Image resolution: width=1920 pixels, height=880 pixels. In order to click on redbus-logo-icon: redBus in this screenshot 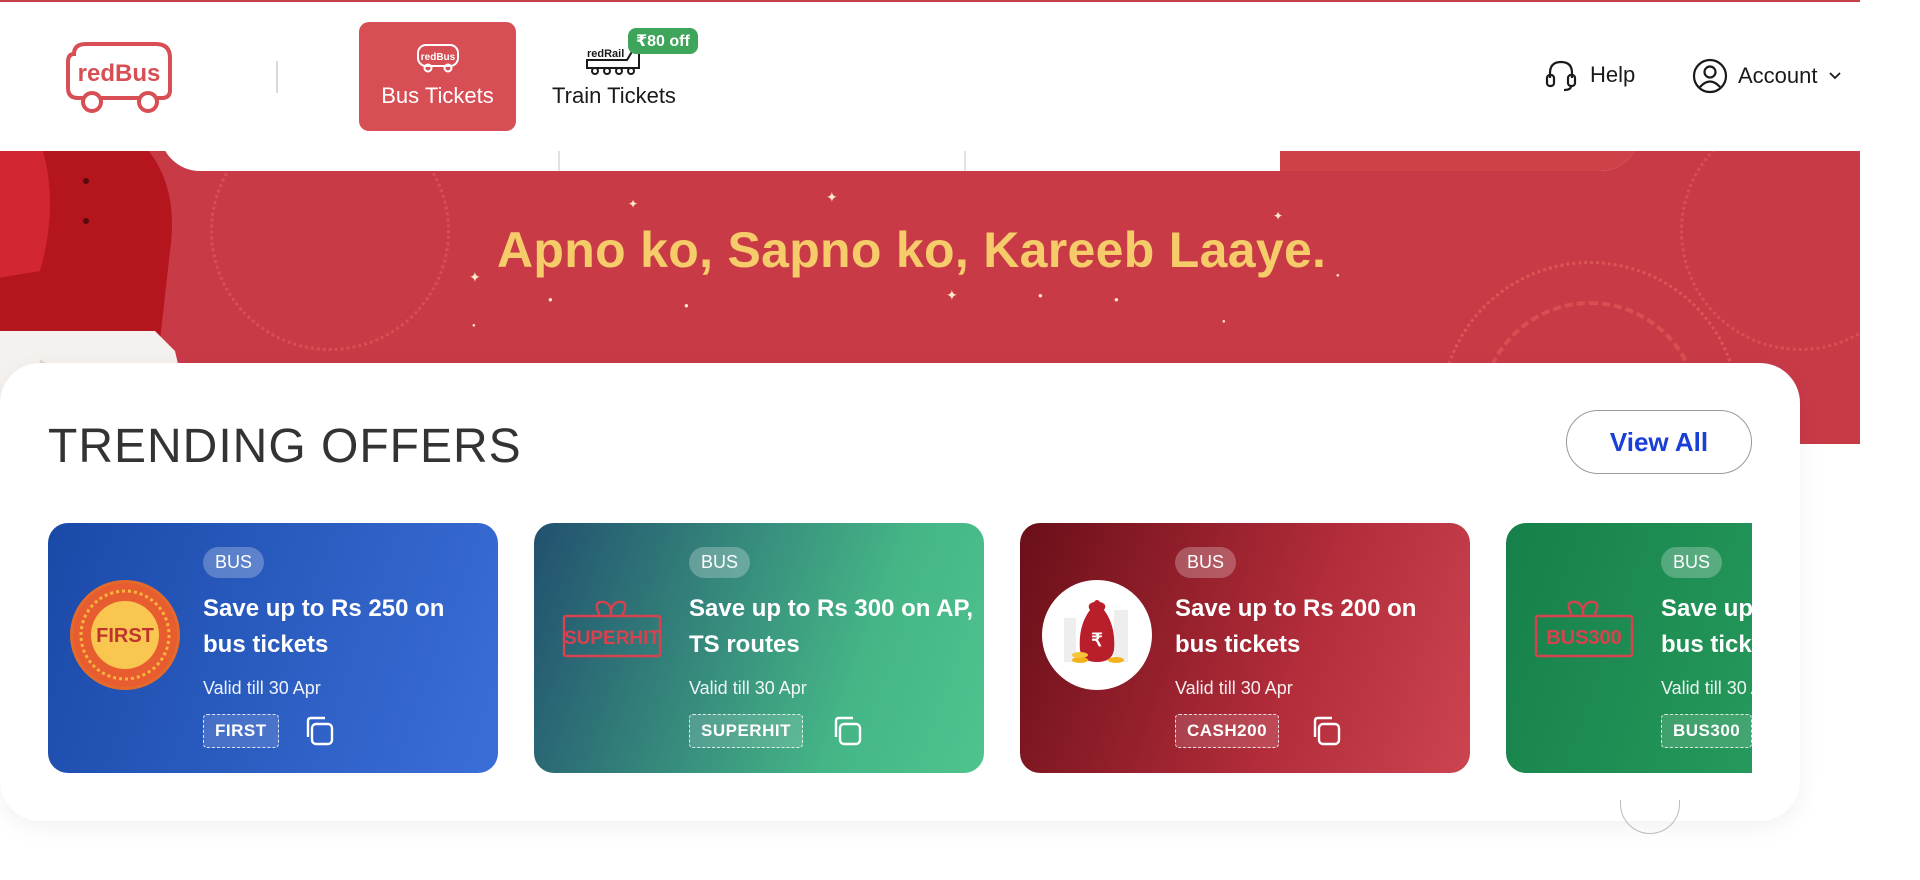, I will do `click(119, 77)`.